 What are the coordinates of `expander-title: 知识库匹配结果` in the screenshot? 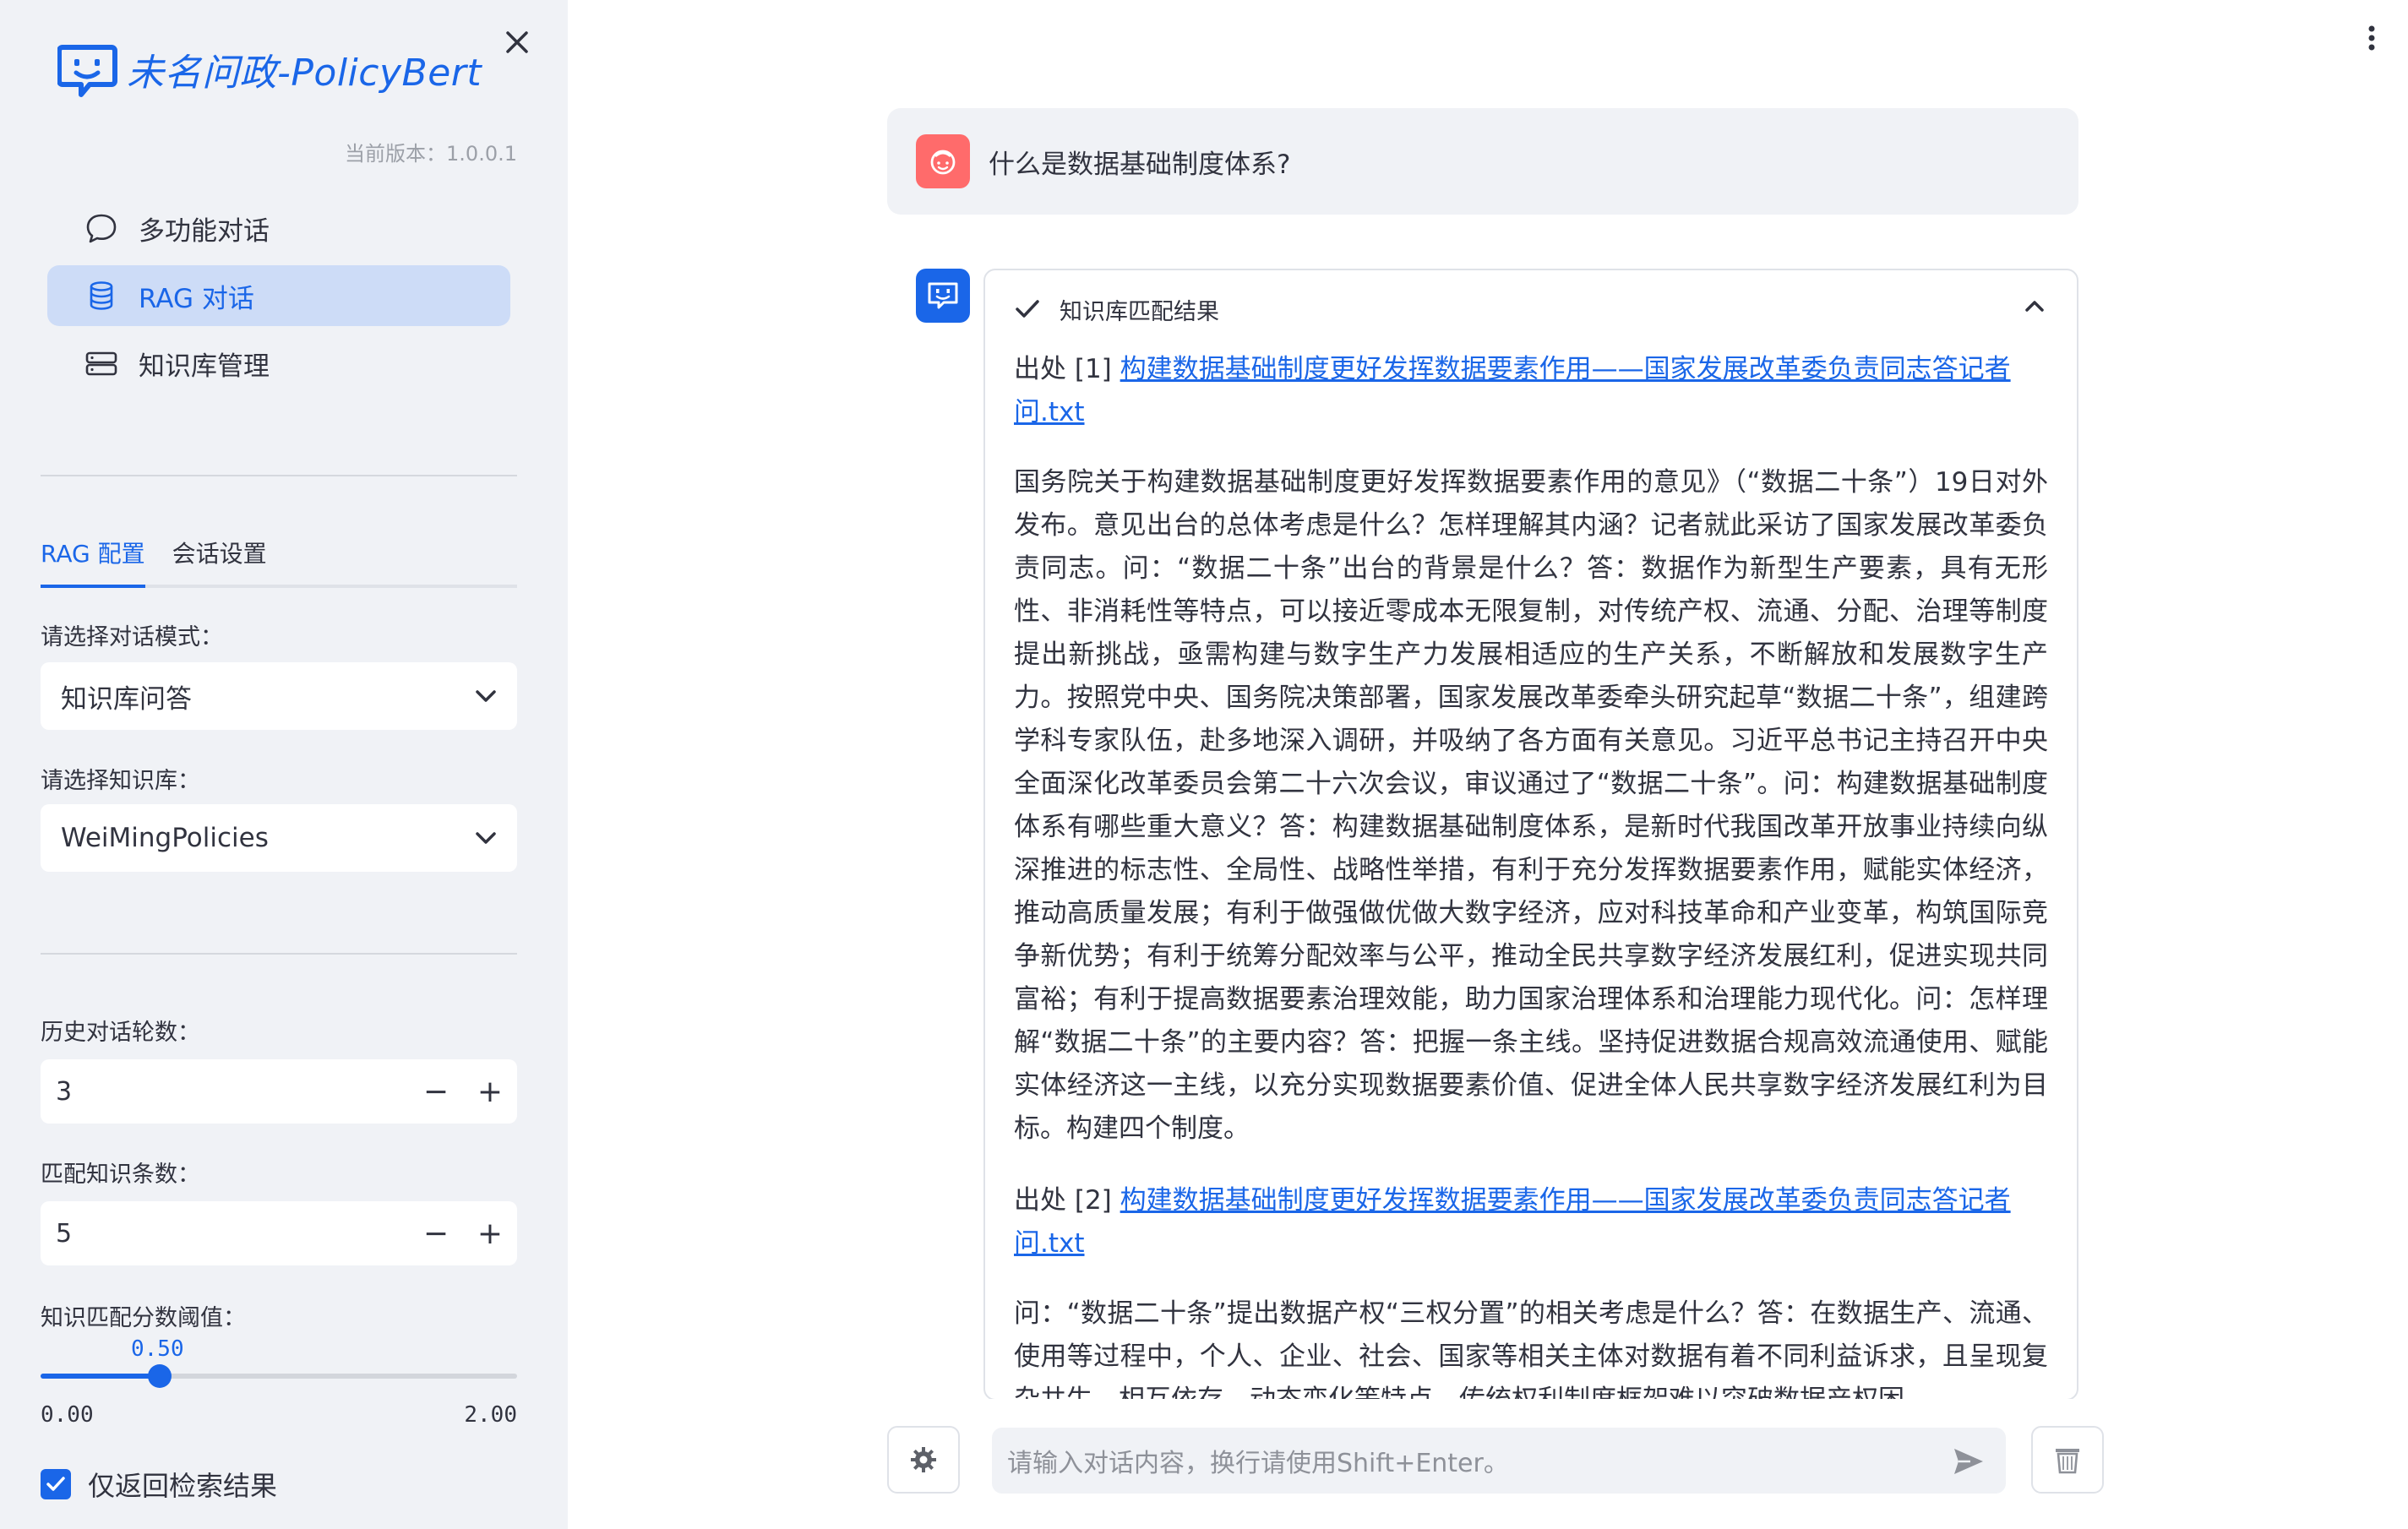 It's located at (1139, 311).